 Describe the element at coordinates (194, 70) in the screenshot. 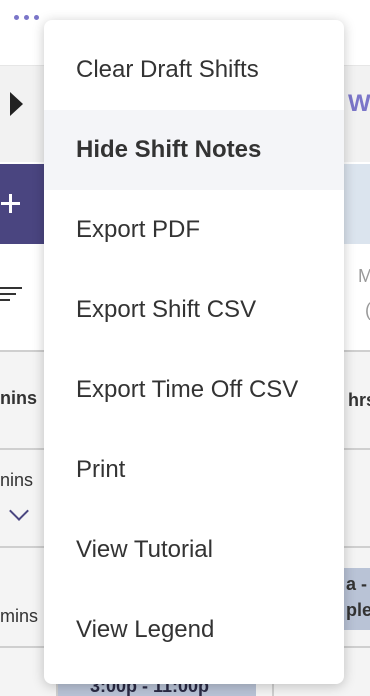

I see `menu-item-clear-draft-shifts: Clear Draft Shifts` at that location.